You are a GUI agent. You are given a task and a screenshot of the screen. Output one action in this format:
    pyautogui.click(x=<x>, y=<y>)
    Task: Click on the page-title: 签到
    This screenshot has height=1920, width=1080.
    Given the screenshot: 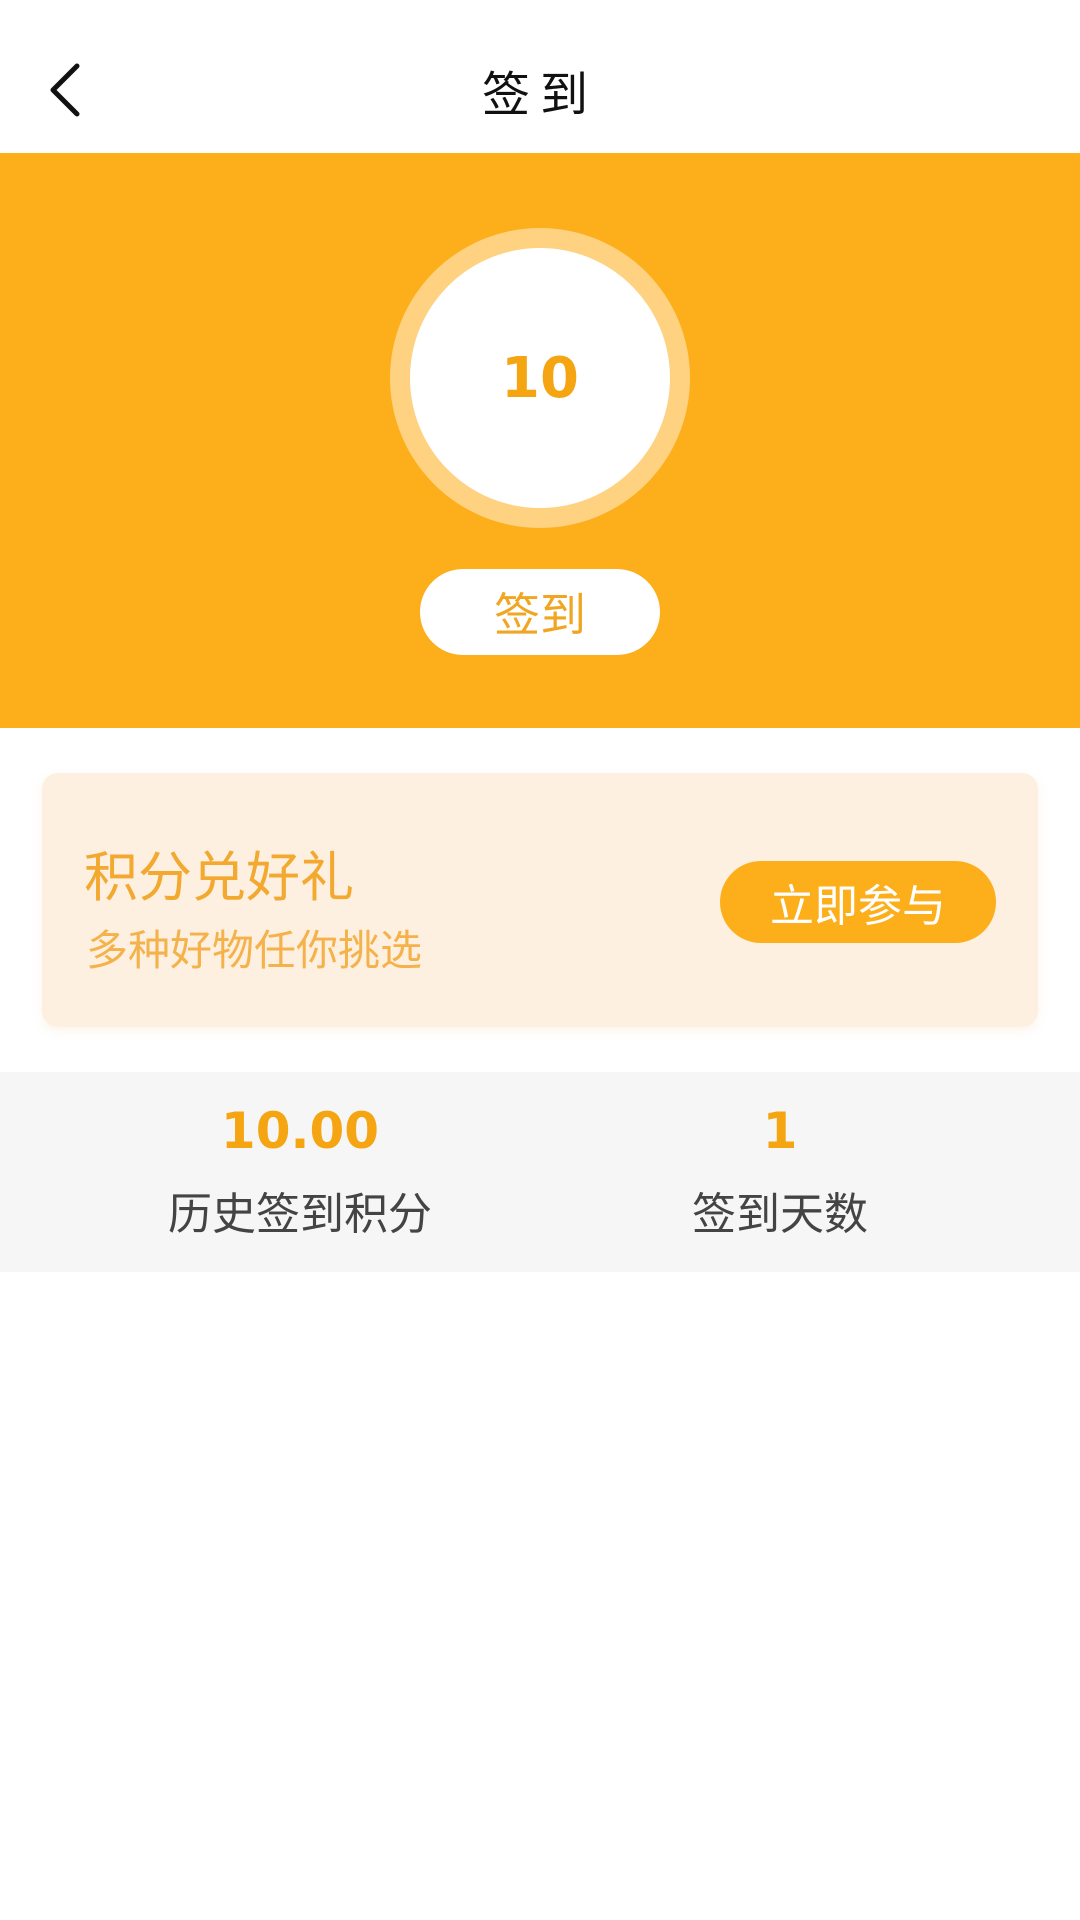 What is the action you would take?
    pyautogui.click(x=539, y=95)
    